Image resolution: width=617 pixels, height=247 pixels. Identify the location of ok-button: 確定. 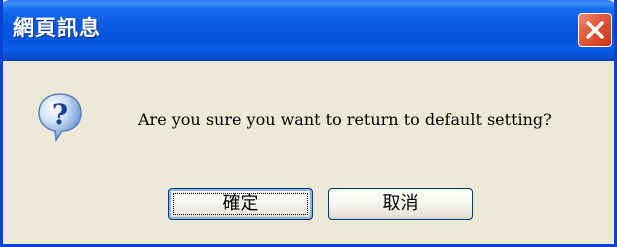
(240, 204).